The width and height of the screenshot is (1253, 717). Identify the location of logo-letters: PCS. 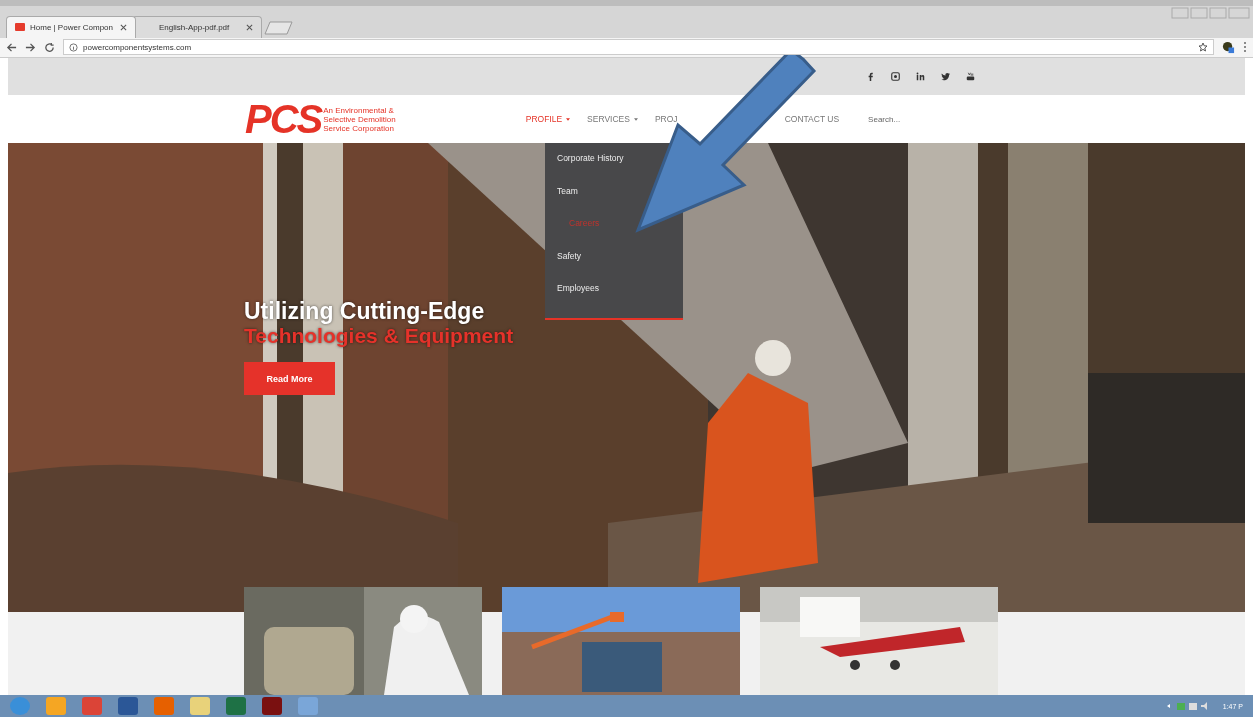
(283, 119).